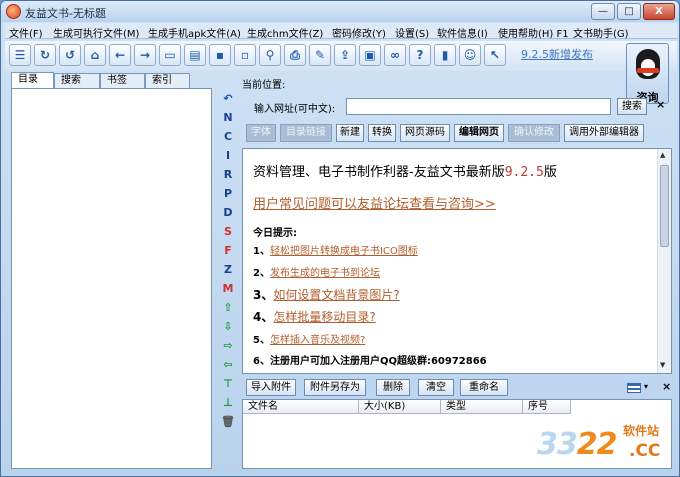  I want to click on search-button: 搜索, so click(632, 106).